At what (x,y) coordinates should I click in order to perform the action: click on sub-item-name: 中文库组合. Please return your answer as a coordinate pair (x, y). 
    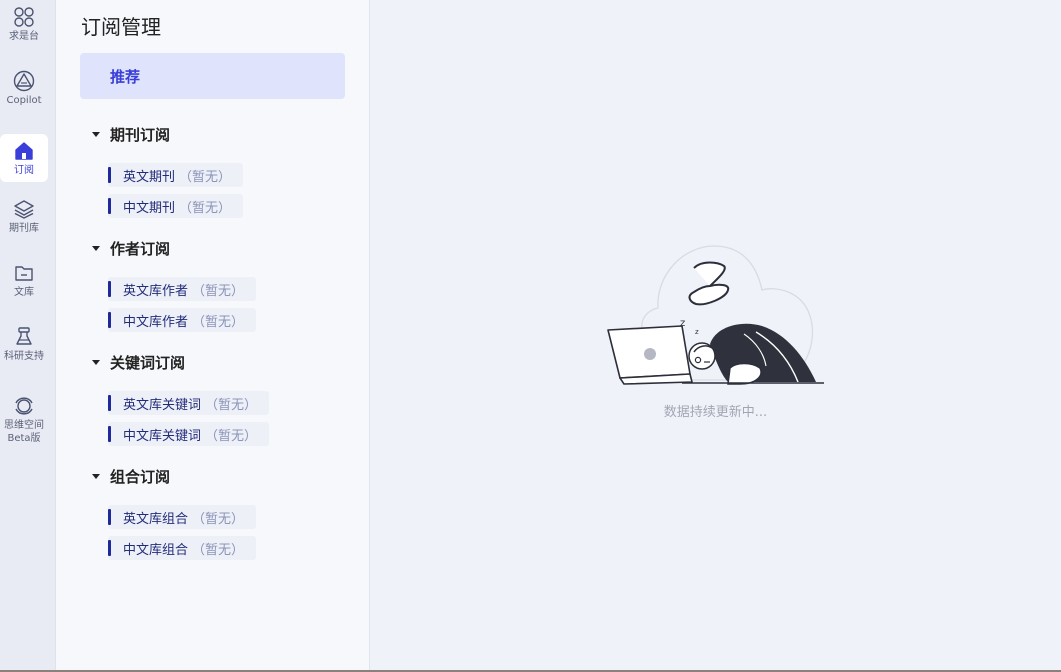
    Looking at the image, I should click on (156, 550).